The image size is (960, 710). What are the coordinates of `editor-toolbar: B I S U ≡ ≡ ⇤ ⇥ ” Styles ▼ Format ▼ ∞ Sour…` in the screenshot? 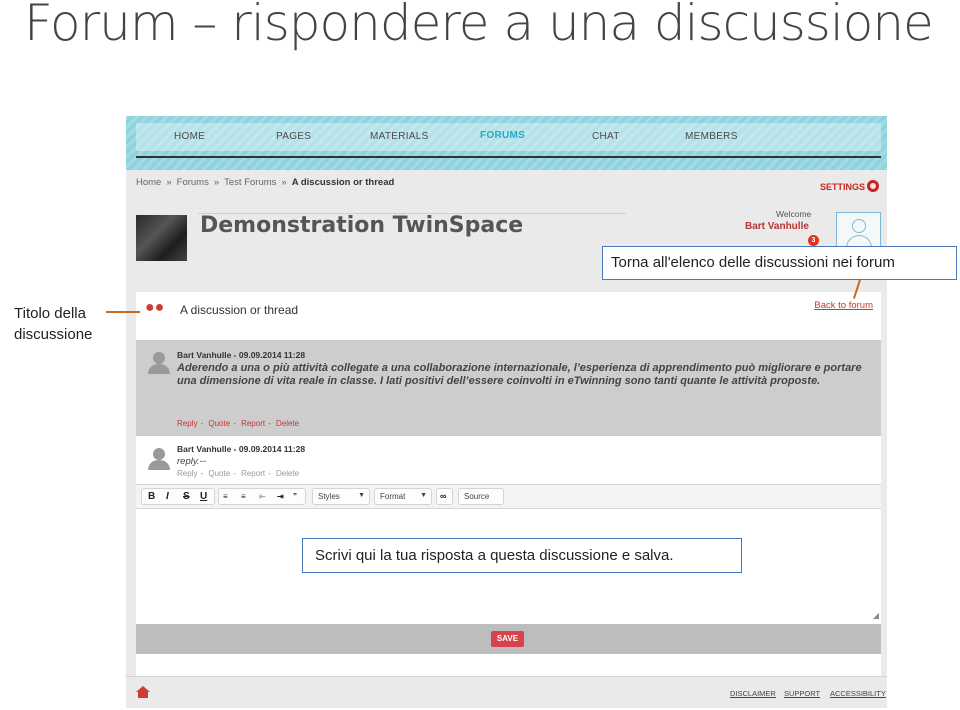 It's located at (508, 497).